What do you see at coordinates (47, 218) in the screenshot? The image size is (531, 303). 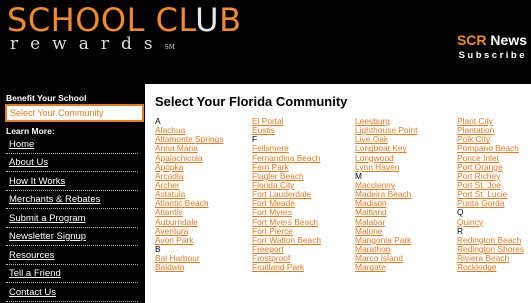 I see `sidebar-link-submit-a-program: Submit a Program` at bounding box center [47, 218].